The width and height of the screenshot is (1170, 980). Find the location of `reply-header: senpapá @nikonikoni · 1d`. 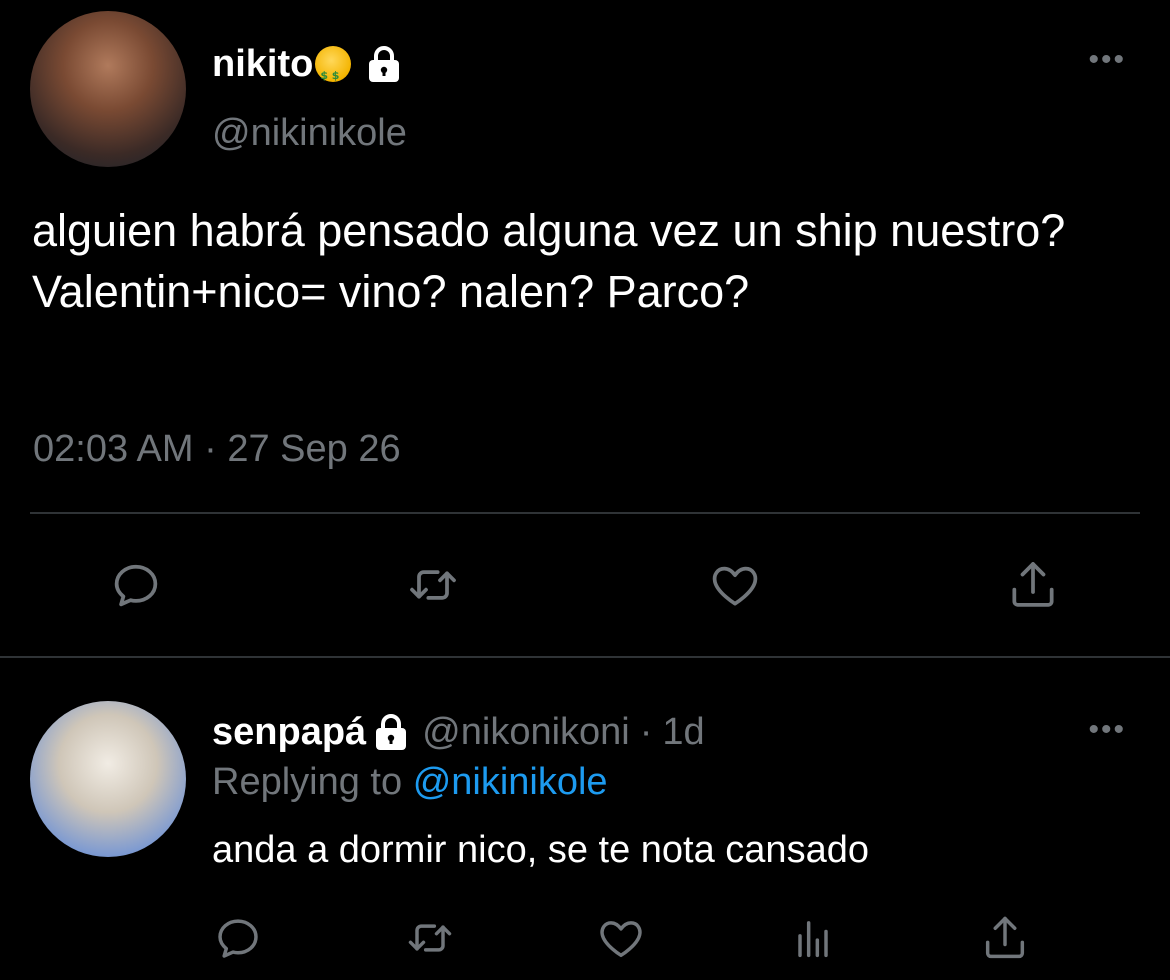

reply-header: senpapá @nikonikoni · 1d is located at coordinates (458, 732).